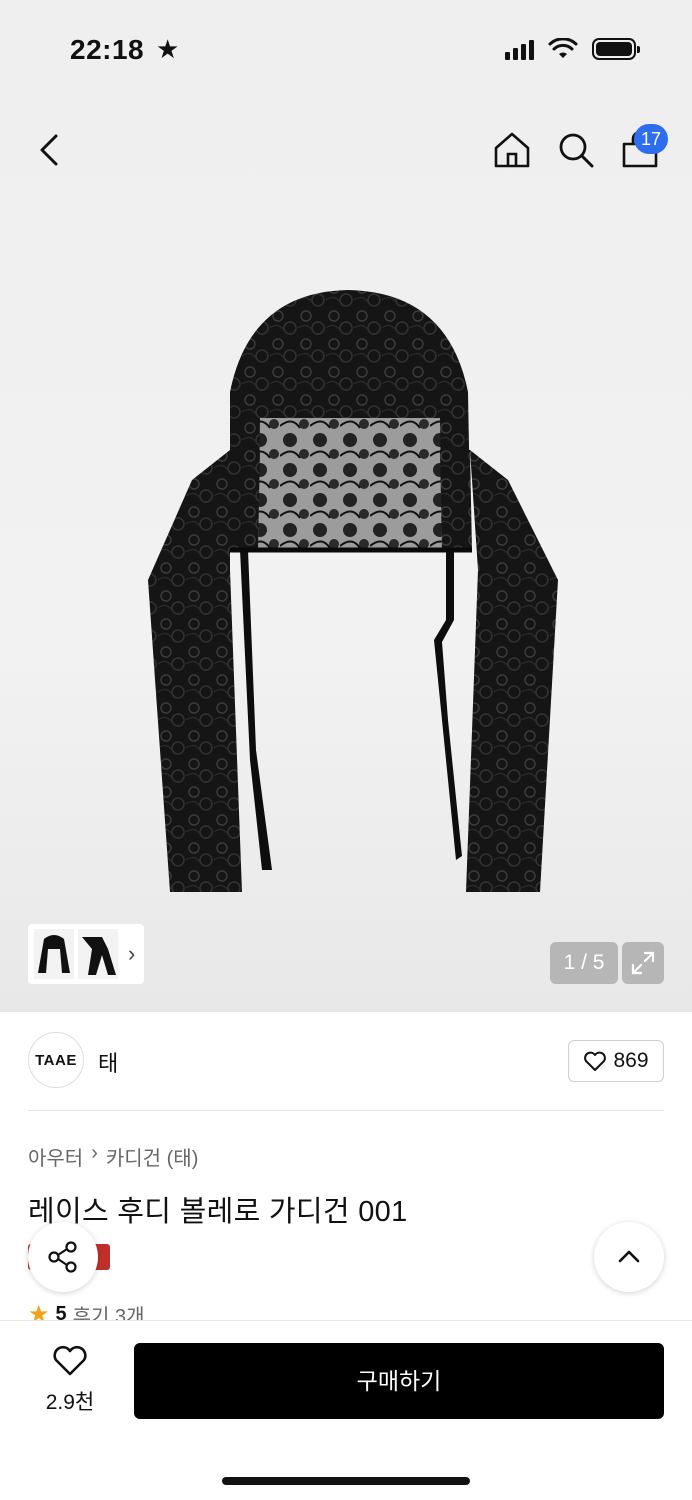 This screenshot has width=692, height=1500. Describe the element at coordinates (131, 954) in the screenshot. I see `thumbnail-next-icon: ›` at that location.